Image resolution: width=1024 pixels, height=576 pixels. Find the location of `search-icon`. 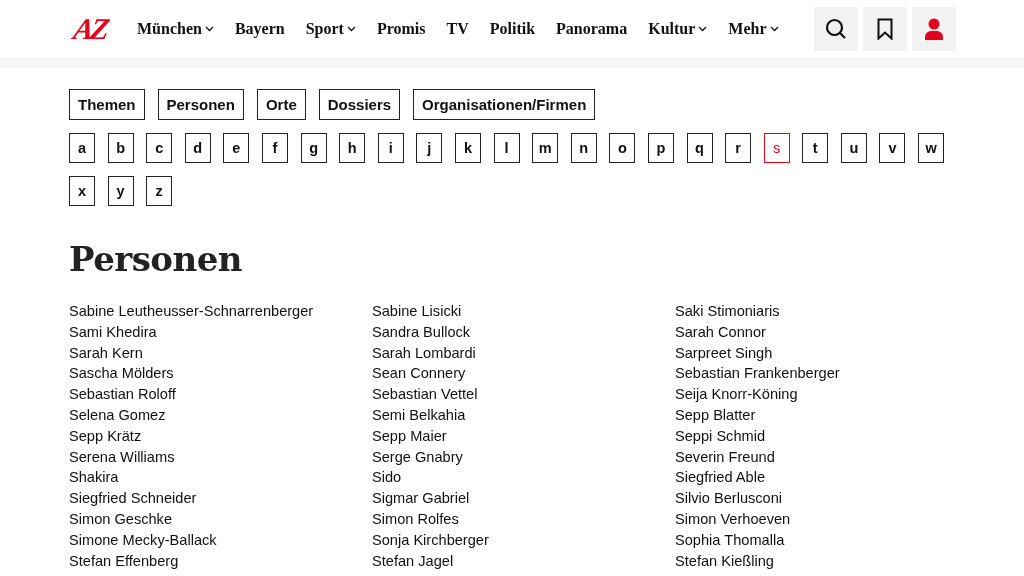

search-icon is located at coordinates (836, 28).